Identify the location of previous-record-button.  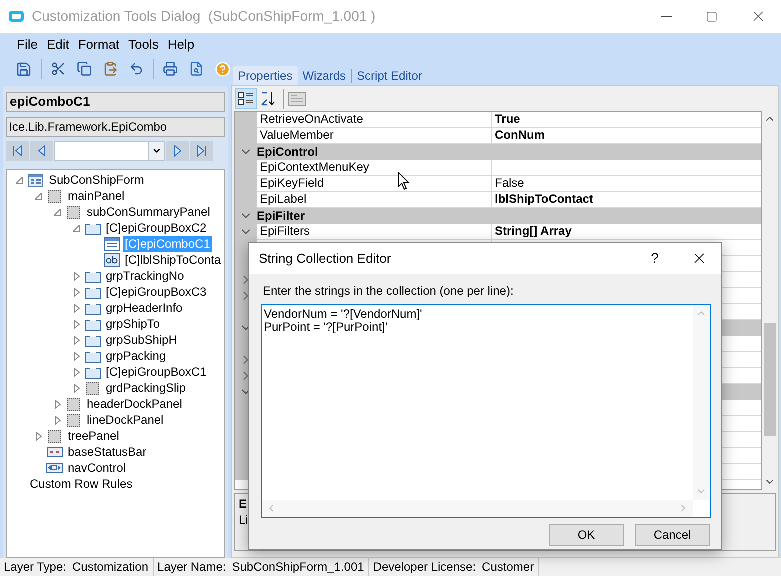
(41, 151).